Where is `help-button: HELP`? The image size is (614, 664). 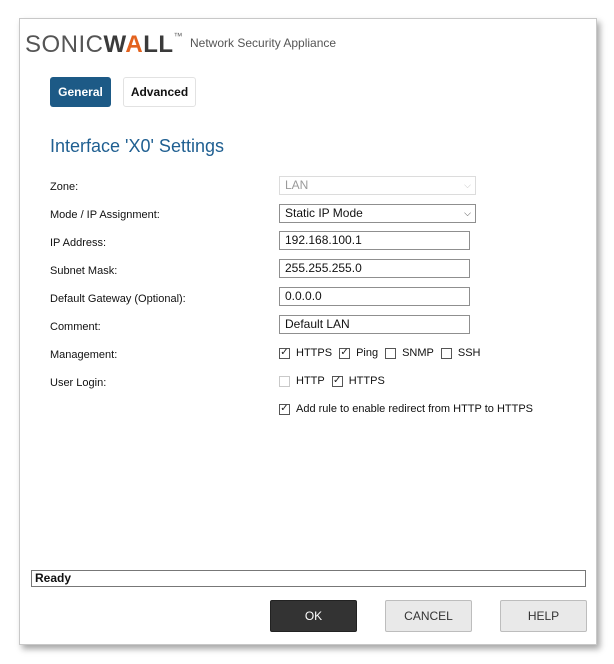
help-button: HELP is located at coordinates (543, 616).